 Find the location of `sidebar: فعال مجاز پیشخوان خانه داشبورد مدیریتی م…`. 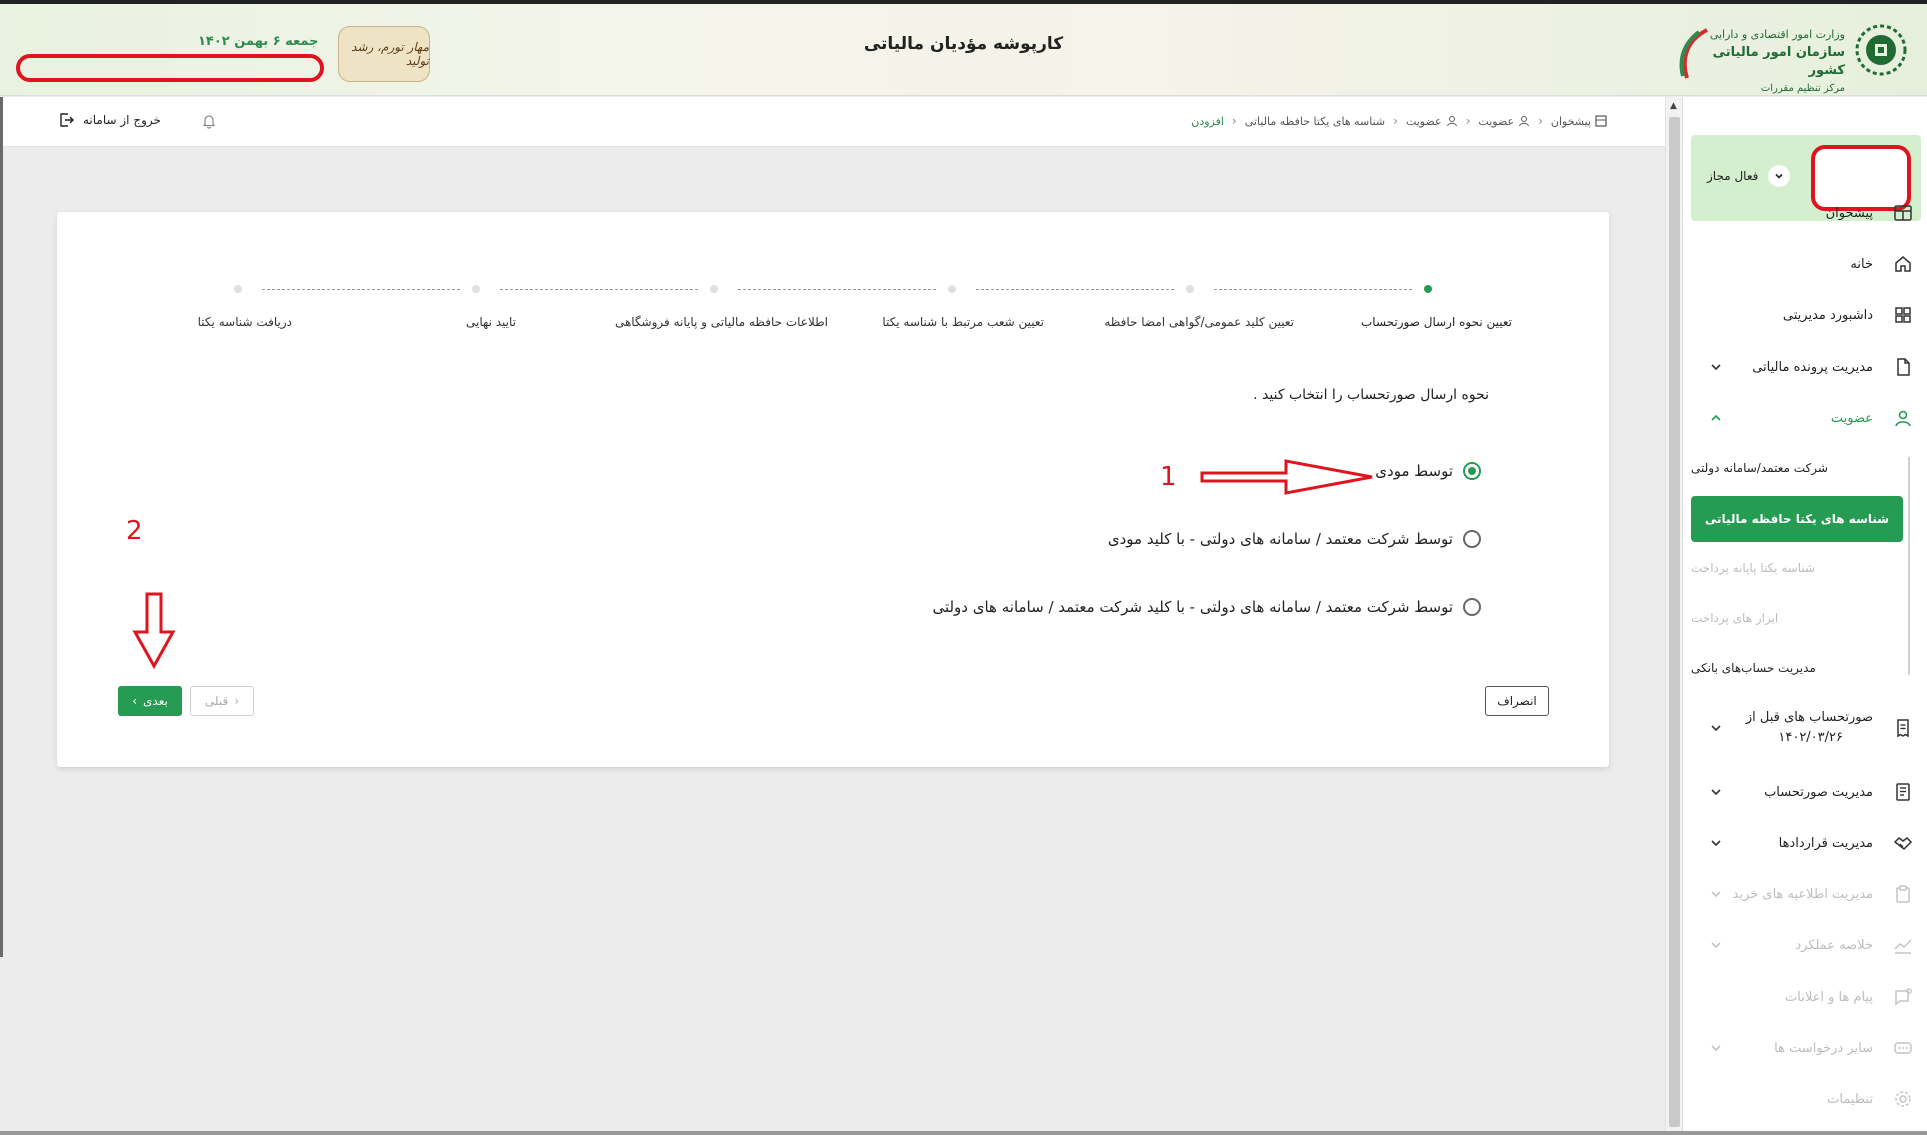

sidebar: فعال مجاز پیشخوان خانه داشبورد مدیریتی م… is located at coordinates (1805, 615).